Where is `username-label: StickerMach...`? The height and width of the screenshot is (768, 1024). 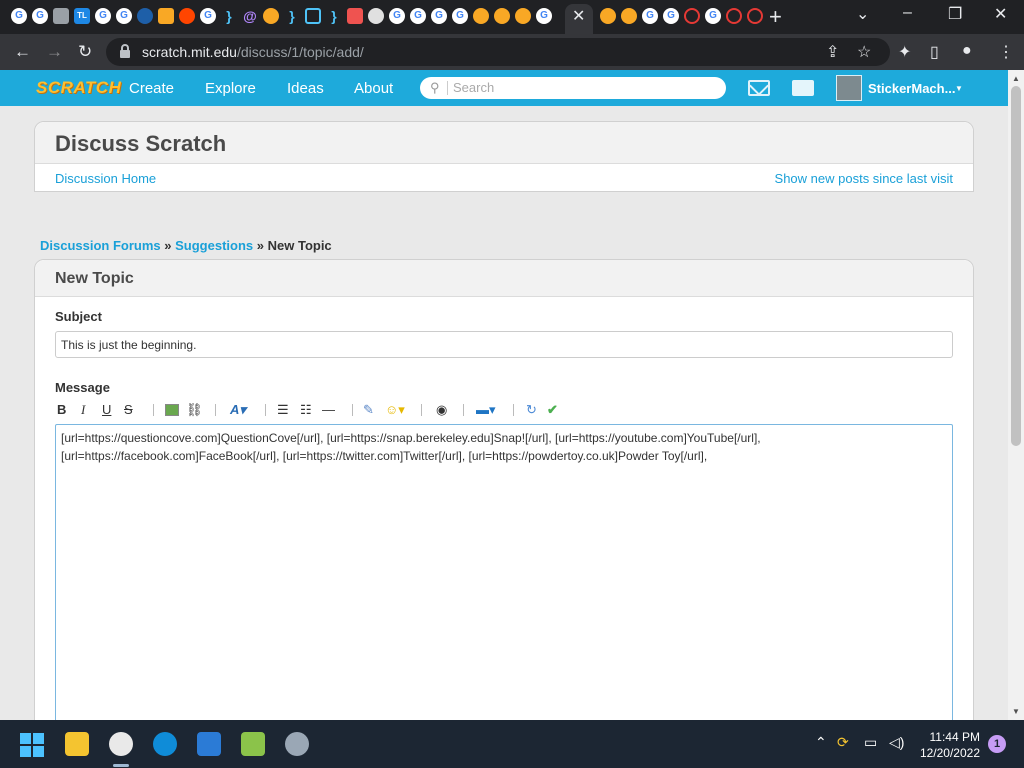
username-label: StickerMach... is located at coordinates (911, 88).